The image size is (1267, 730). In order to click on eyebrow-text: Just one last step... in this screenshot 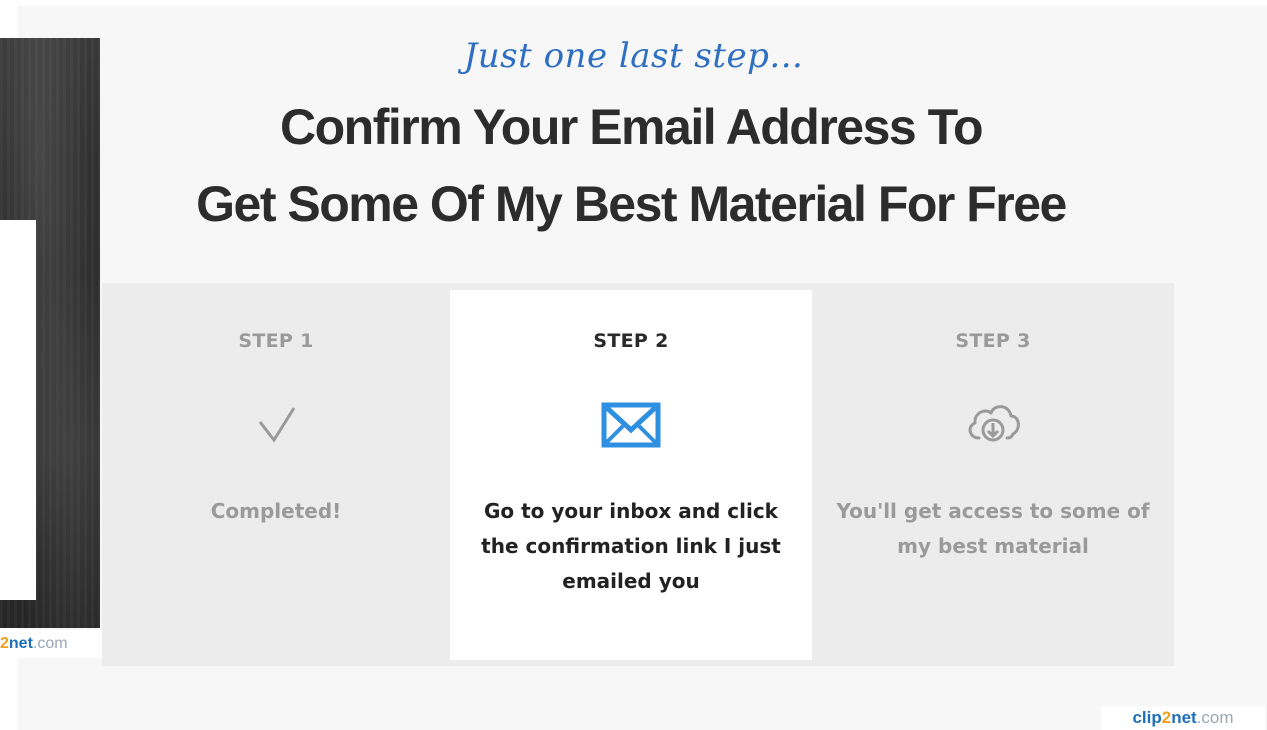, I will do `click(633, 56)`.